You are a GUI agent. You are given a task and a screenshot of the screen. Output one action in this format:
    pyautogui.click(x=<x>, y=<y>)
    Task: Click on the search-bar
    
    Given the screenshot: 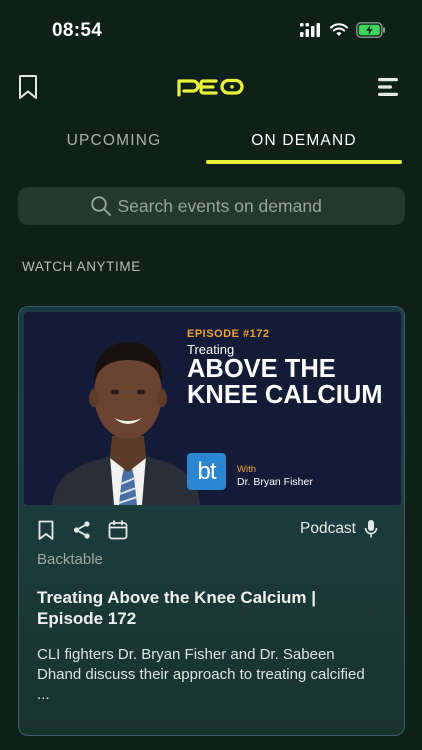 What is the action you would take?
    pyautogui.click(x=211, y=206)
    